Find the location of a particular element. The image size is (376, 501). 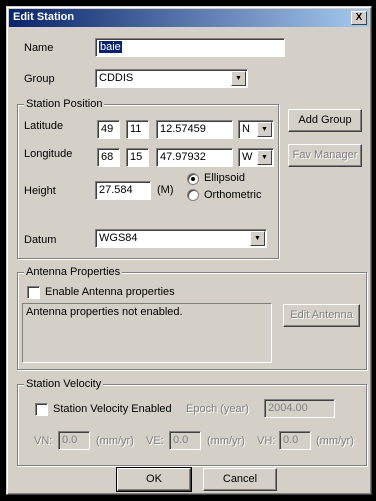

epoch-field: 2004.00 is located at coordinates (299, 408).